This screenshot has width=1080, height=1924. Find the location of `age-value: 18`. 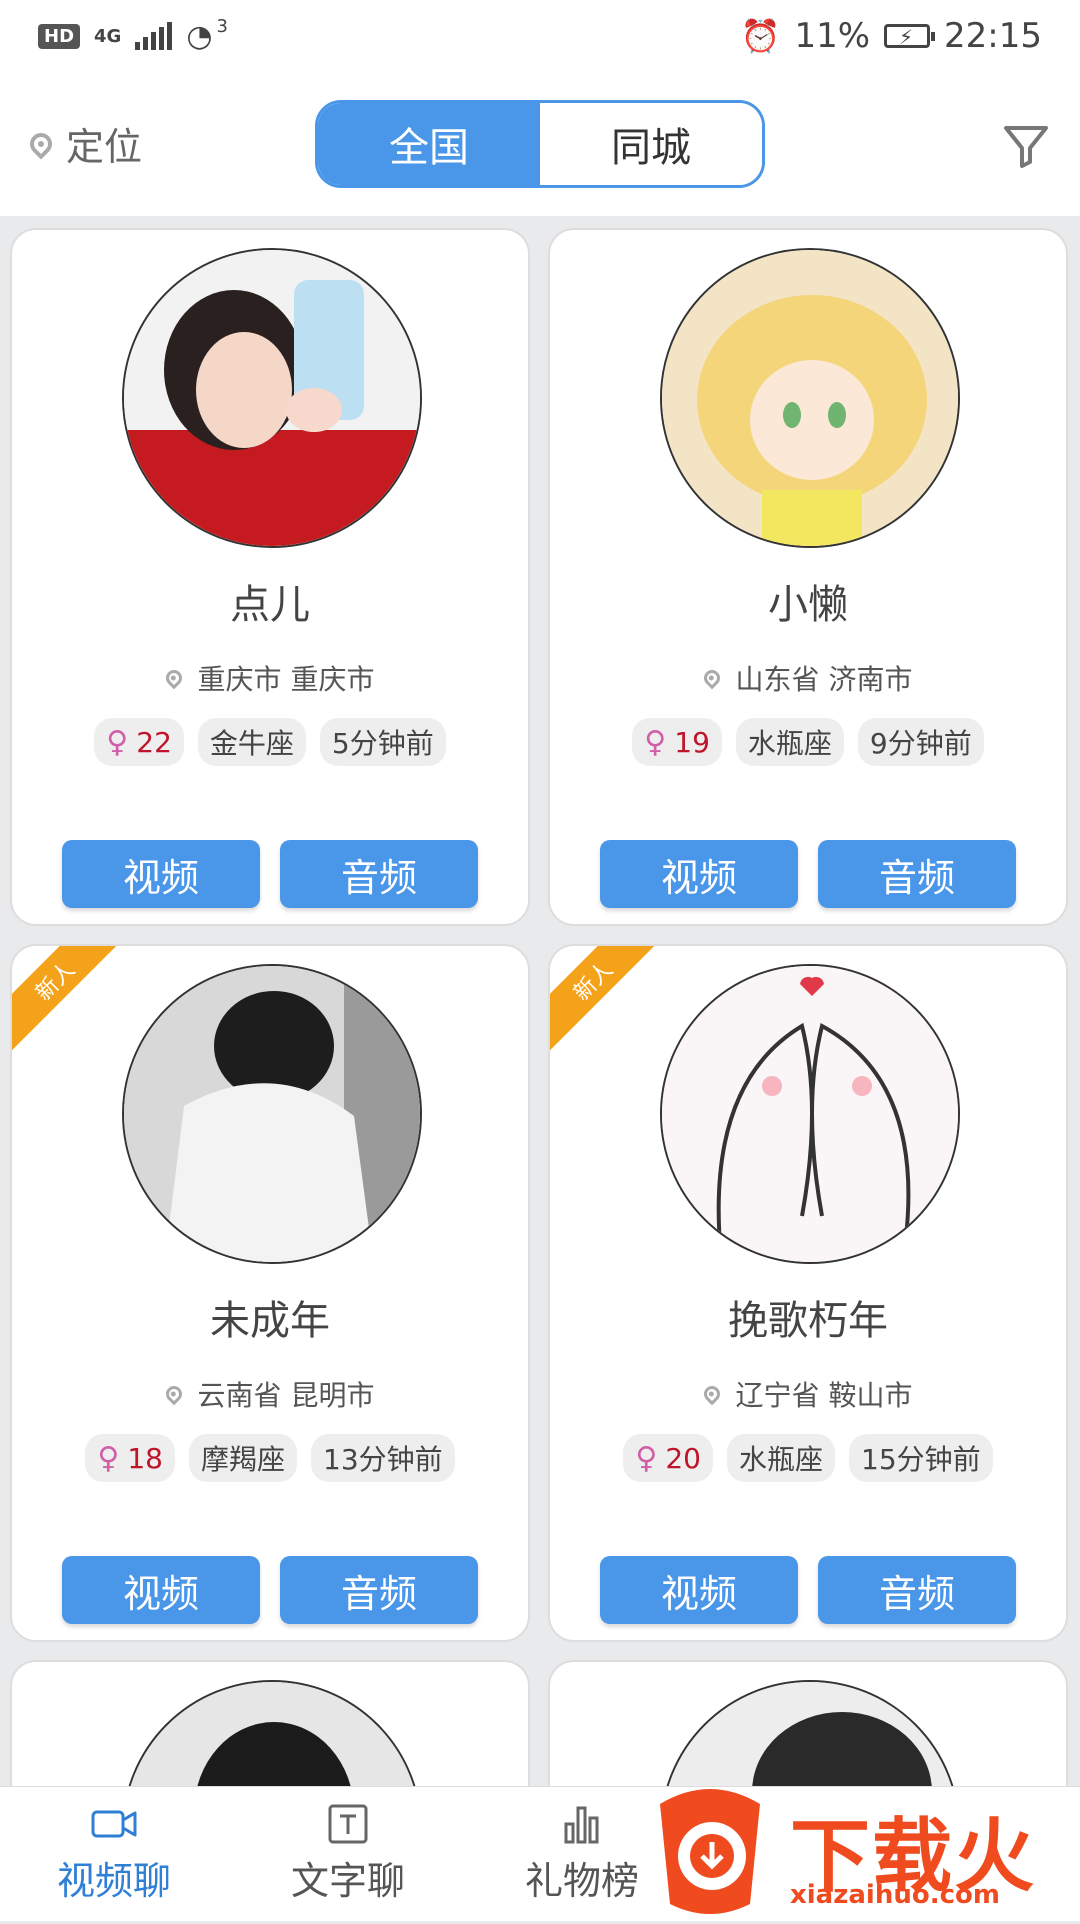

age-value: 18 is located at coordinates (145, 1458).